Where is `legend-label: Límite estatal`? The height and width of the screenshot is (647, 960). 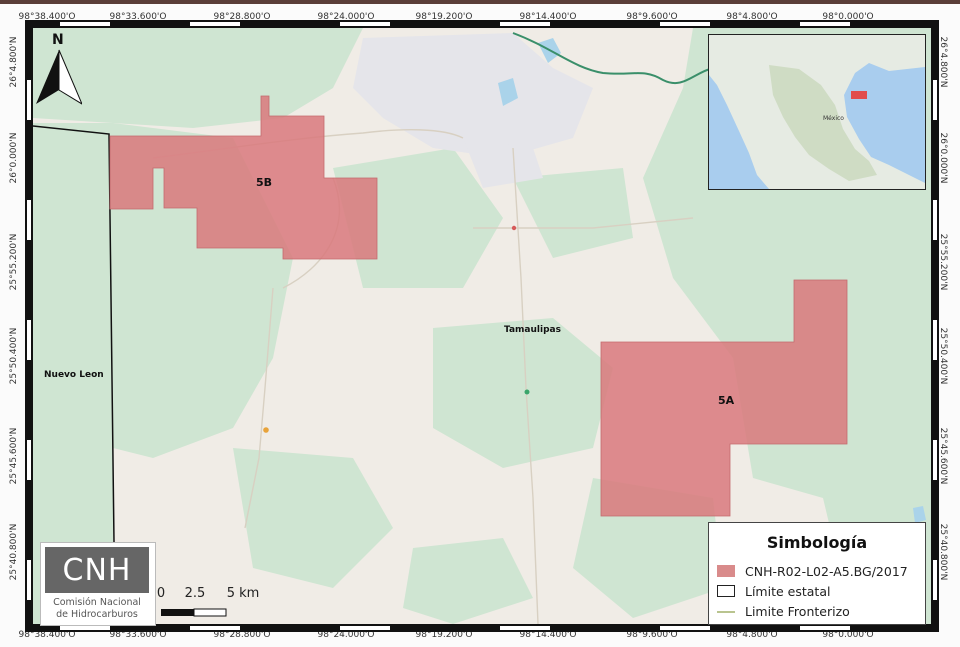 legend-label: Límite estatal is located at coordinates (788, 591).